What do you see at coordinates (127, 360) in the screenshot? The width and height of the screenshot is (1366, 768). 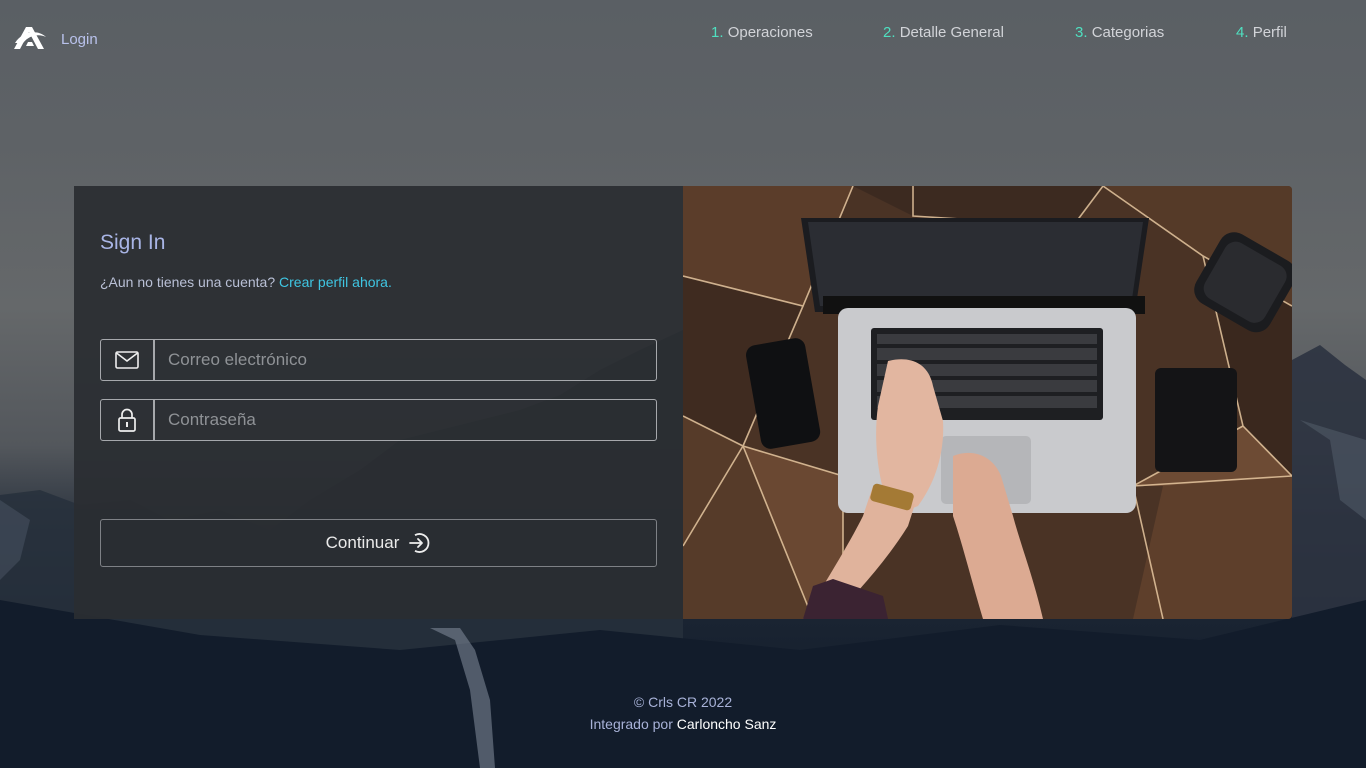 I see `mail-icon` at bounding box center [127, 360].